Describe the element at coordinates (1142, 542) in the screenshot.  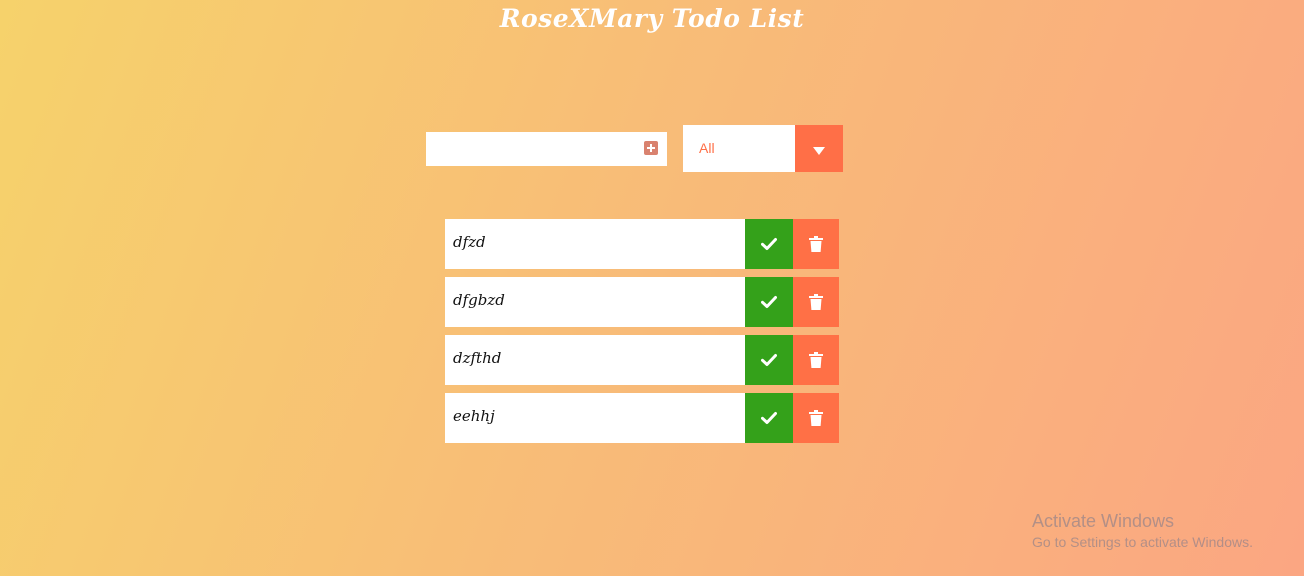
I see `watermark-subtitle: Go to Settings to activate Windows.` at that location.